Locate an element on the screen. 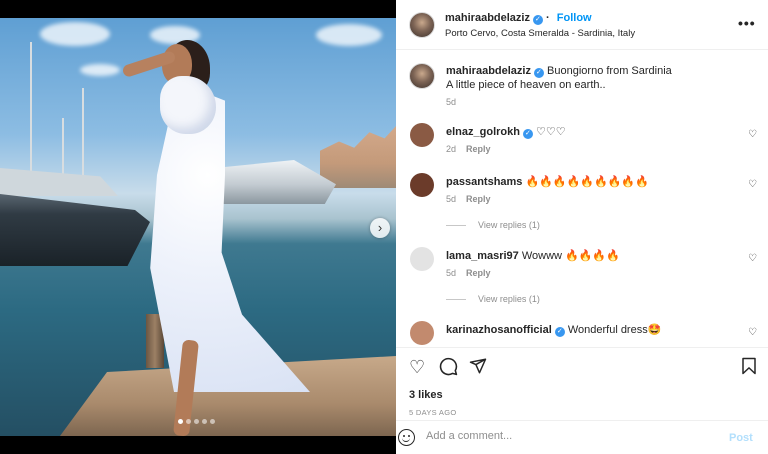  carousel-indicator is located at coordinates (196, 421).